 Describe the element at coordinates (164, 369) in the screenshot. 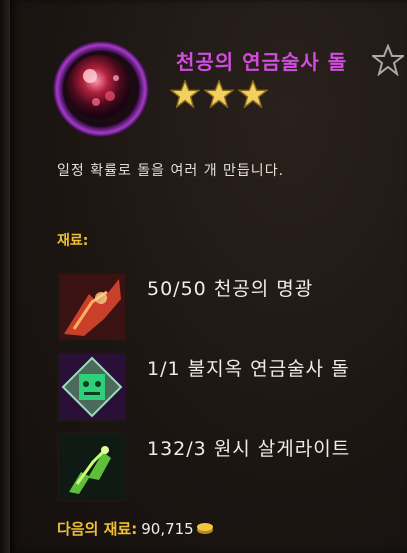

I see `material-count: 1/1` at that location.